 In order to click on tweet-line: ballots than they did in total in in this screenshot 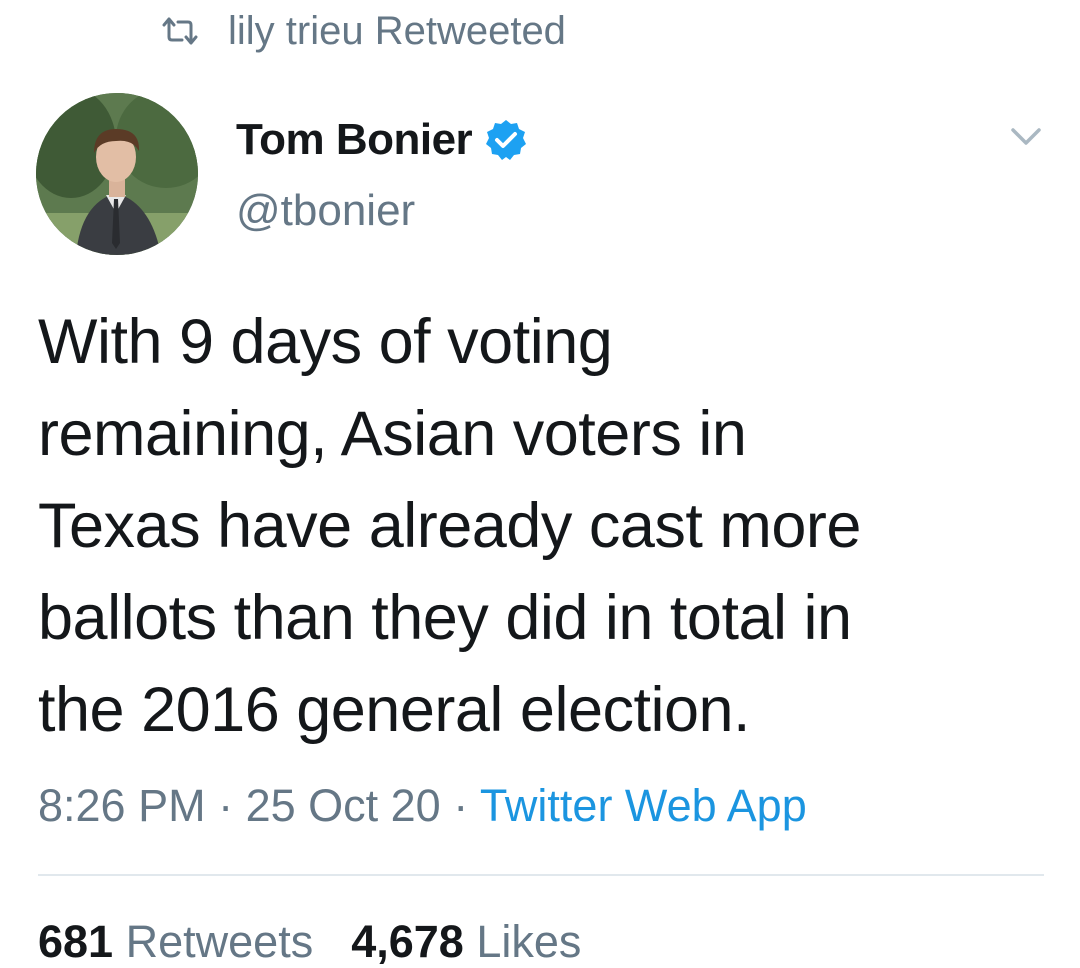, I will do `click(445, 618)`.